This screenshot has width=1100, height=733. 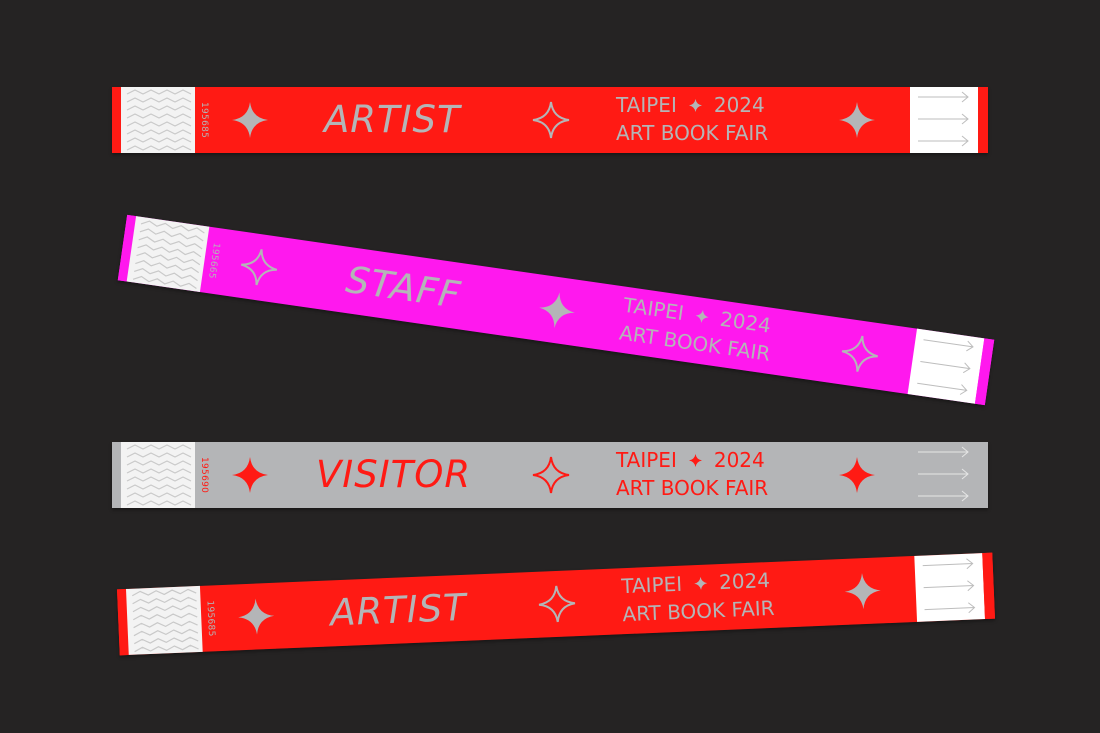 I want to click on wristband-artist-bottom: 195685 ARTIST TAIPEI 2024 ART BOOK FAIR, so click(x=556, y=604).